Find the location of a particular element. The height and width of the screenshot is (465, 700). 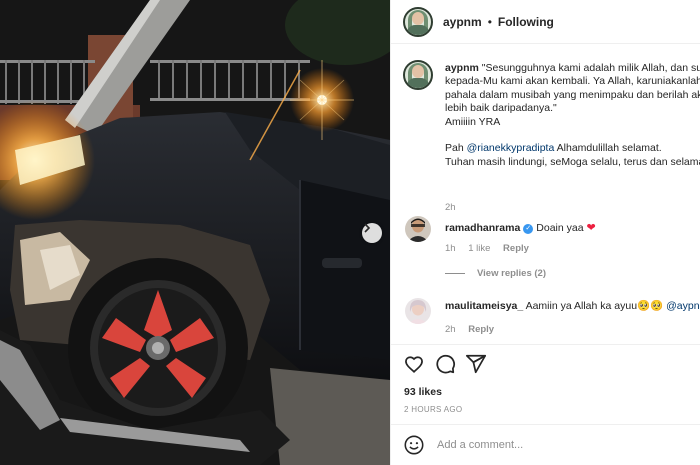

comment-time: 2h is located at coordinates (450, 329).